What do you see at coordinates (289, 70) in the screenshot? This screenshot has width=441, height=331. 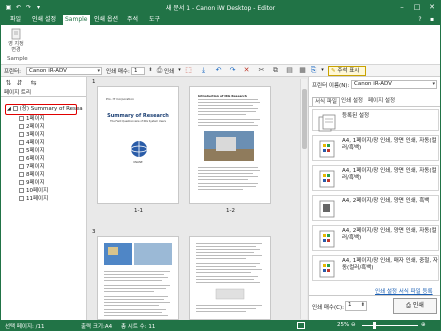 I see `paste-icon: ▤` at bounding box center [289, 70].